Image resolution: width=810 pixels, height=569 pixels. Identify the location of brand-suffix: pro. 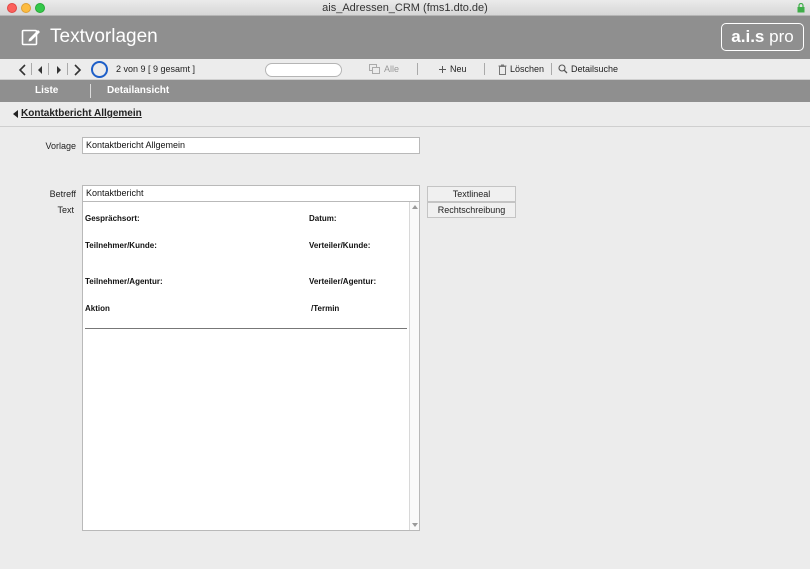
(779, 36).